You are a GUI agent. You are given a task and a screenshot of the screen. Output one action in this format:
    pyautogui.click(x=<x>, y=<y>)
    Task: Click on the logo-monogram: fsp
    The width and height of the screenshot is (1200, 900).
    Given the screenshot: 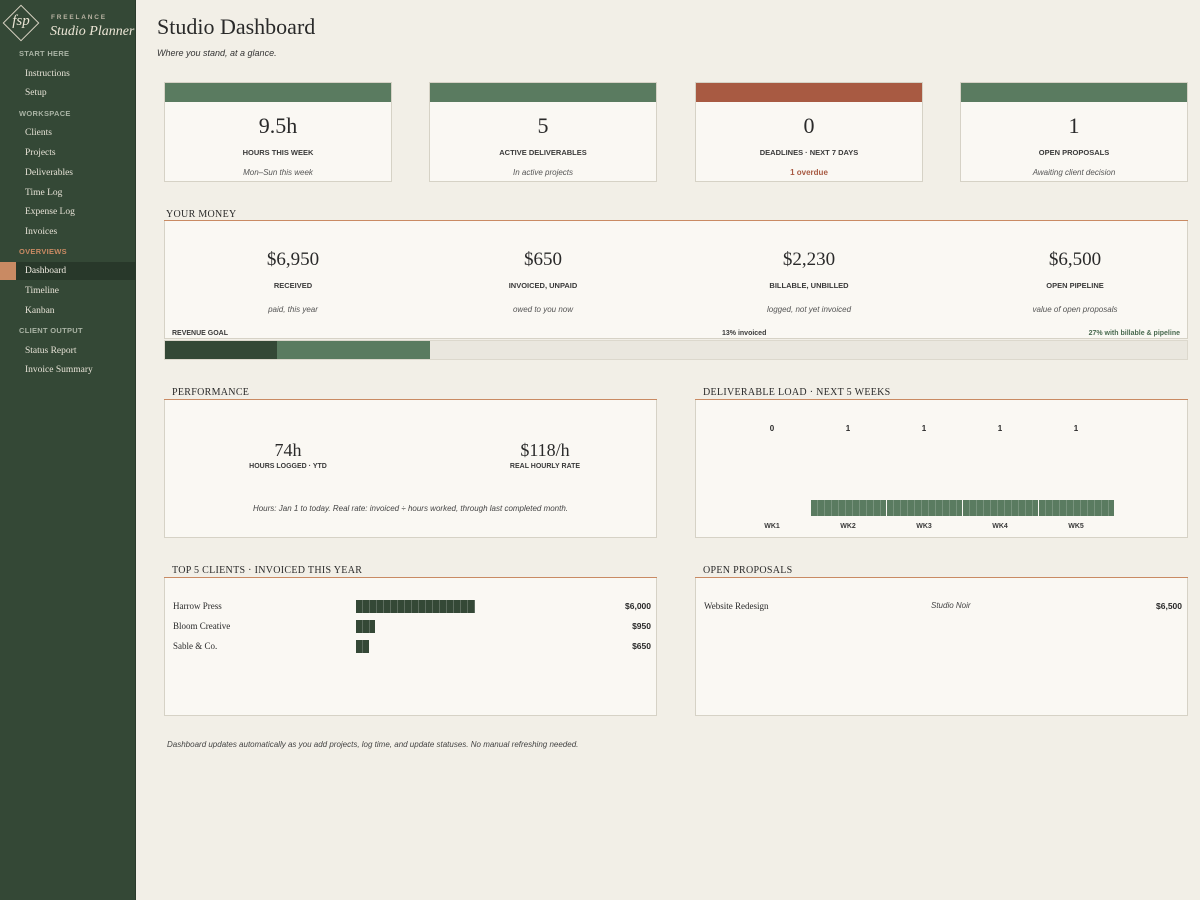 What is the action you would take?
    pyautogui.click(x=21, y=21)
    